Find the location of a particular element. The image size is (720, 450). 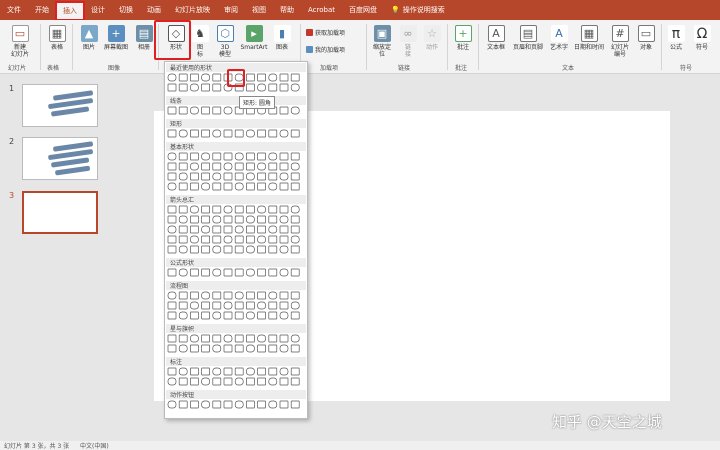

screenshot-button: + 屏幕截图 is located at coordinates (116, 36).